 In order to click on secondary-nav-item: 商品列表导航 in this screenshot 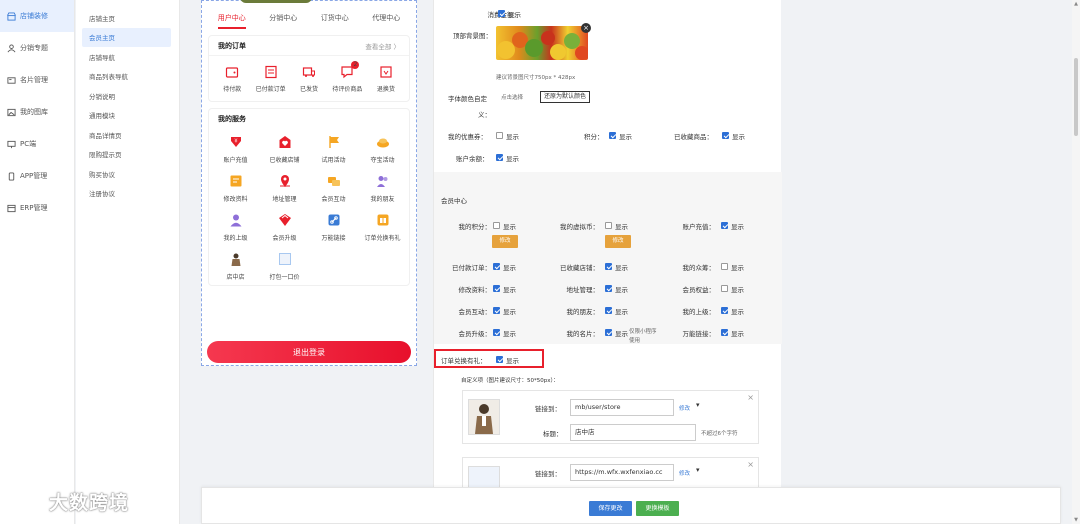, I will do `click(127, 77)`.